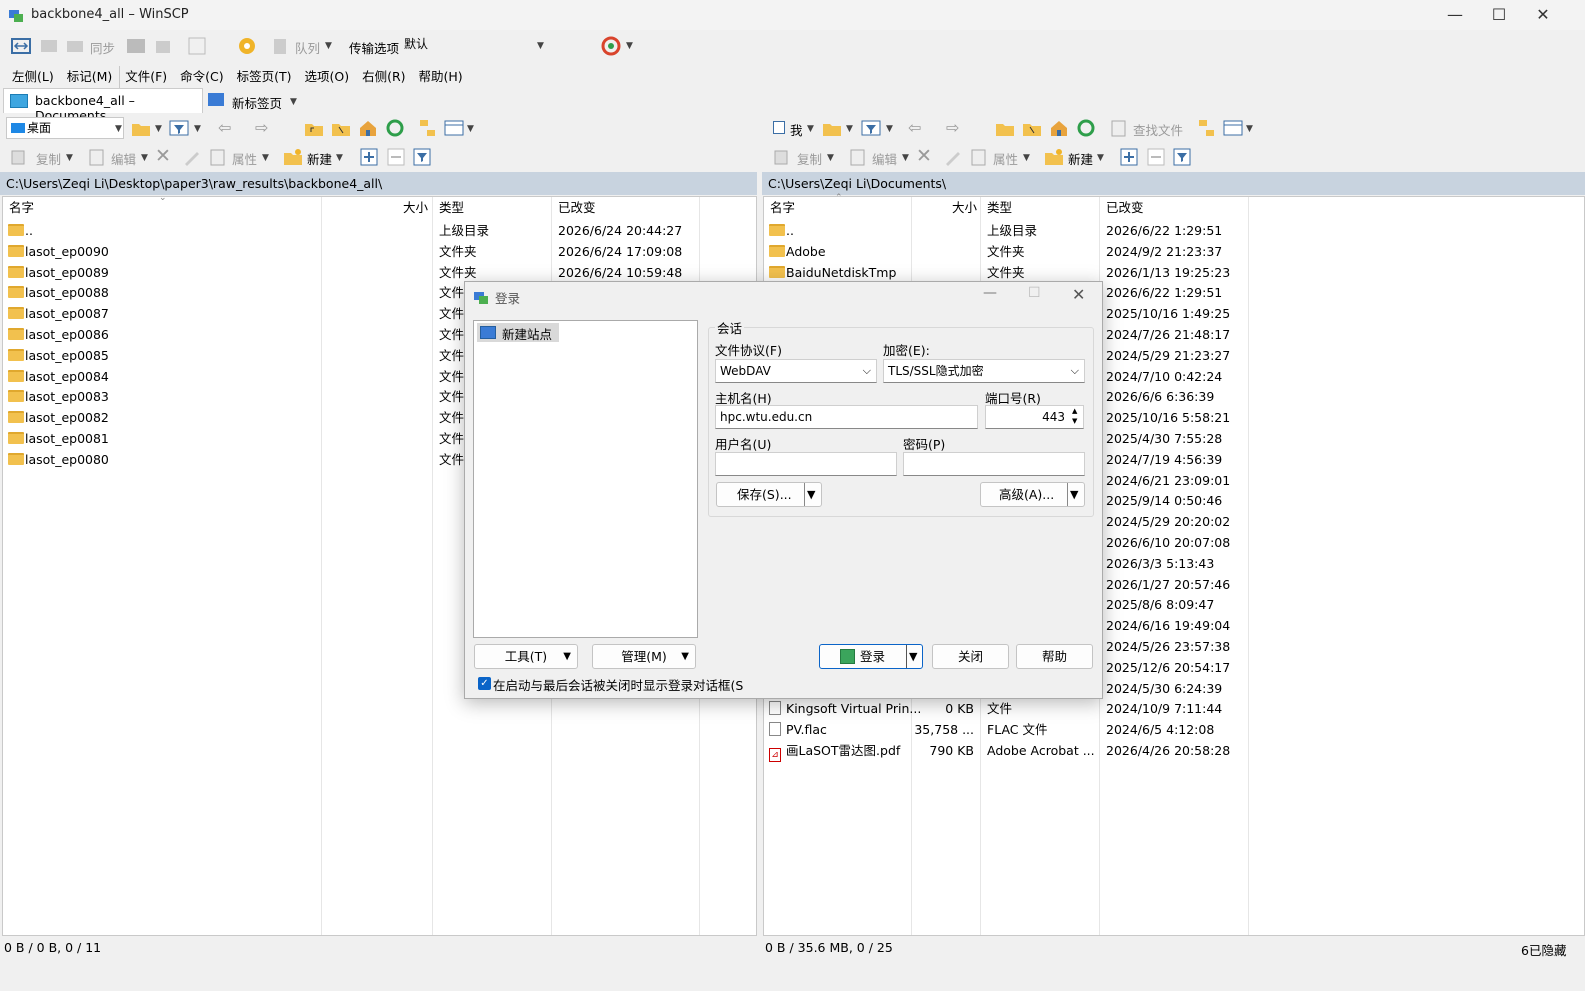  Describe the element at coordinates (451, 208) in the screenshot. I see `left-header-type: 类型` at that location.